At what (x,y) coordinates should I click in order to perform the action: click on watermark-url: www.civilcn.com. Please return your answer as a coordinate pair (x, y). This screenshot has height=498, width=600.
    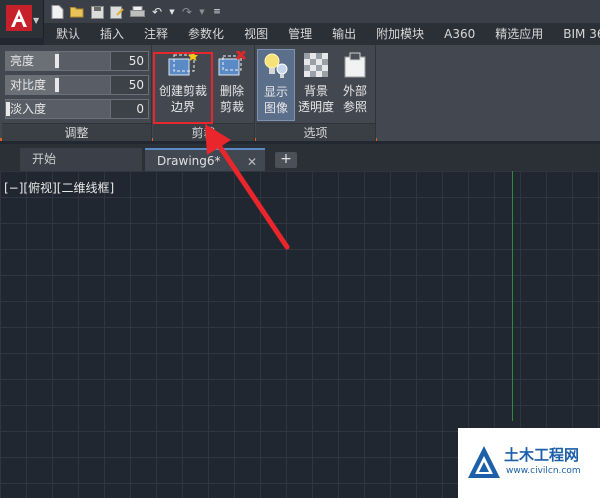
    Looking at the image, I should click on (543, 471).